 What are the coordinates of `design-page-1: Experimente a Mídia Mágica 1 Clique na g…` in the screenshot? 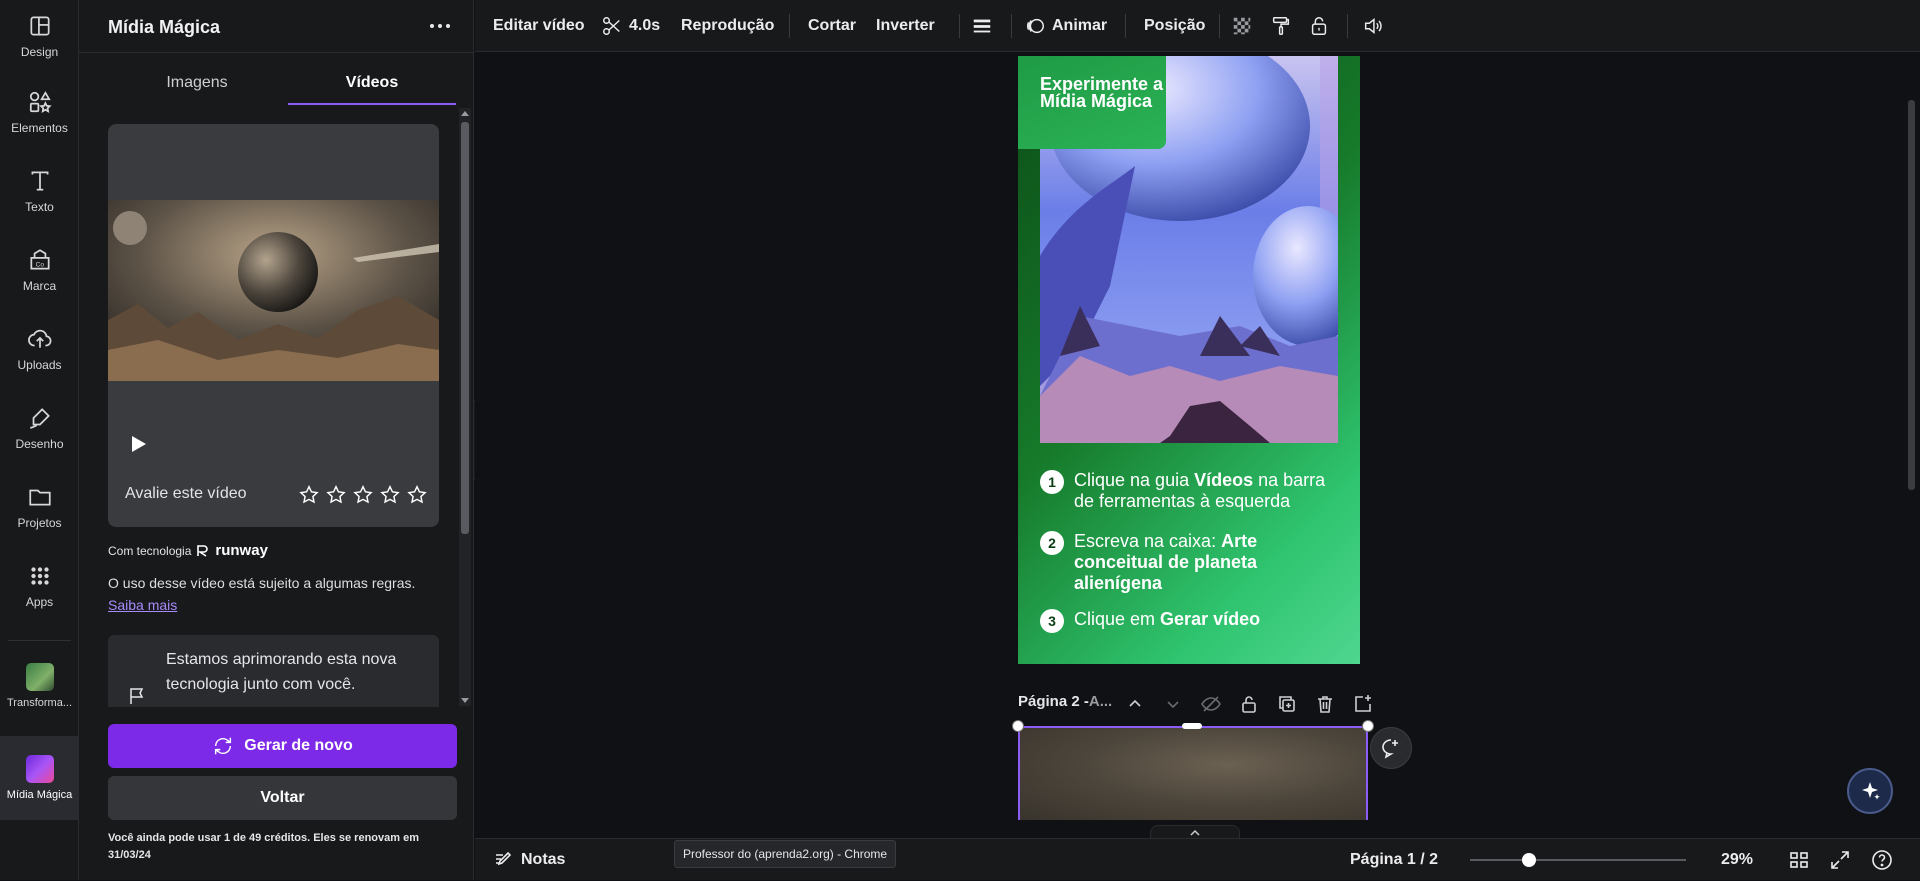 It's located at (1189, 360).